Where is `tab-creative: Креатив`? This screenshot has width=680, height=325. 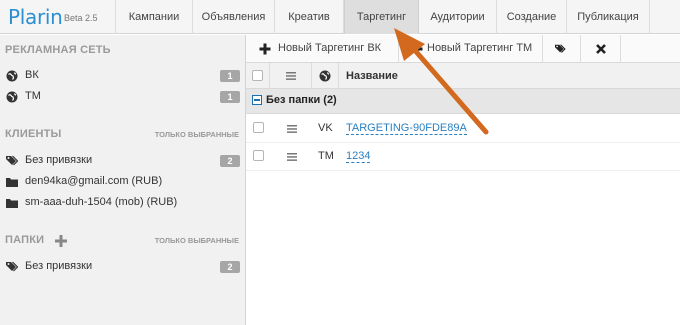
tab-creative: Креатив is located at coordinates (309, 17).